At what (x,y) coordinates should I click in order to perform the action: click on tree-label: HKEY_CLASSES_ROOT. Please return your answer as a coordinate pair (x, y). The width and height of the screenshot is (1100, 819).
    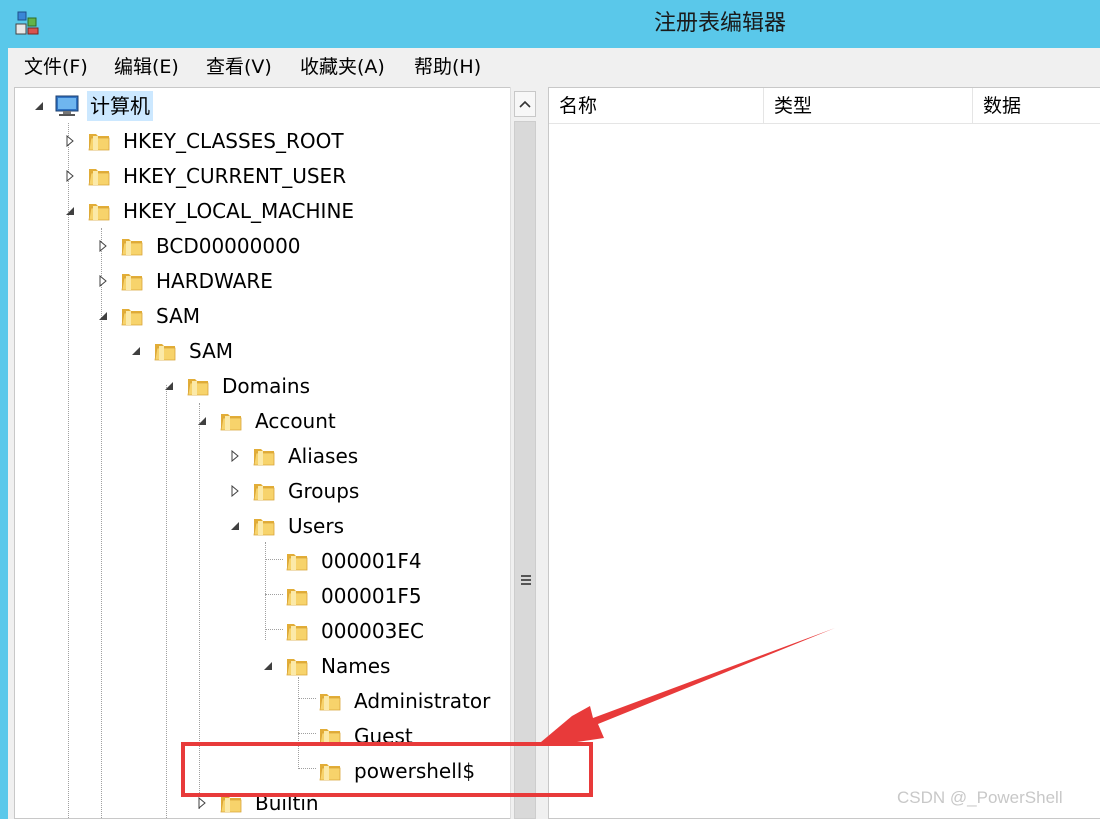
    Looking at the image, I should click on (233, 141).